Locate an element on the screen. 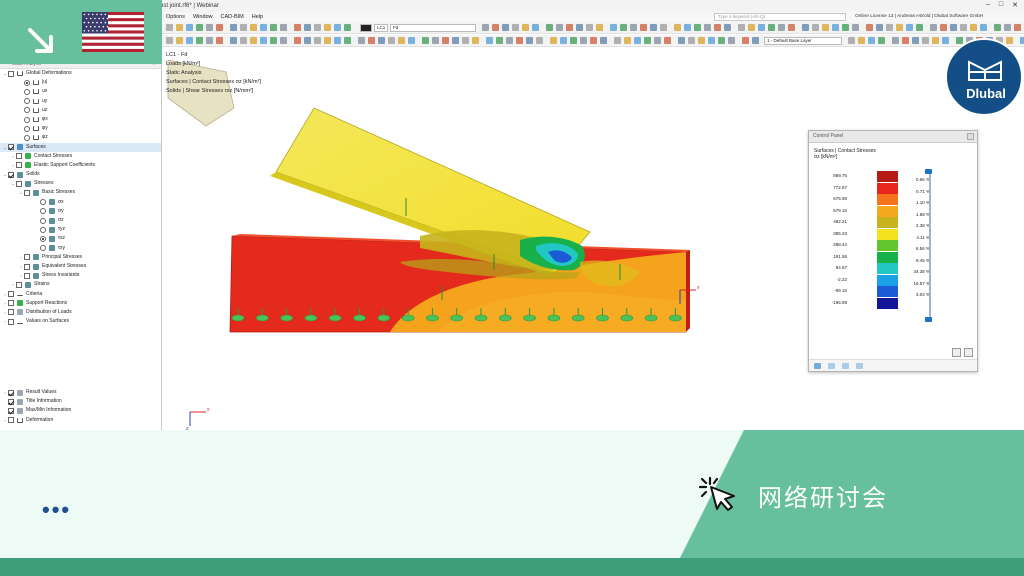 The image size is (1024, 576). bottom-strip is located at coordinates (512, 567).